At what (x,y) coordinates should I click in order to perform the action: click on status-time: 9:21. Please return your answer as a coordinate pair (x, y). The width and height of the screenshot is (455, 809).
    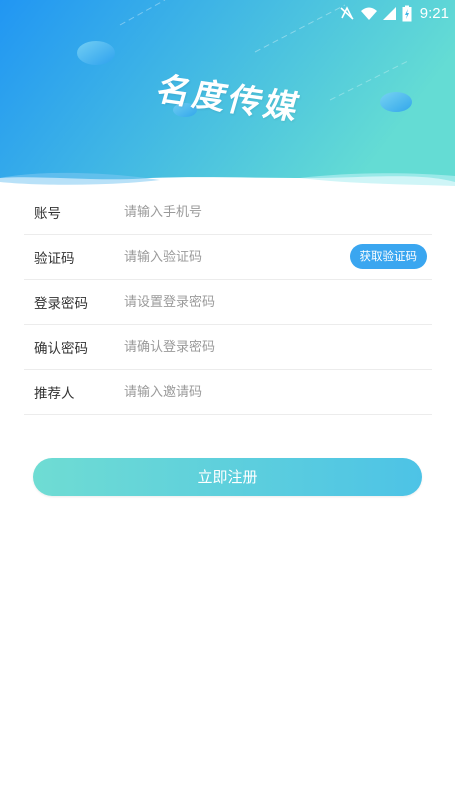
    Looking at the image, I should click on (434, 13).